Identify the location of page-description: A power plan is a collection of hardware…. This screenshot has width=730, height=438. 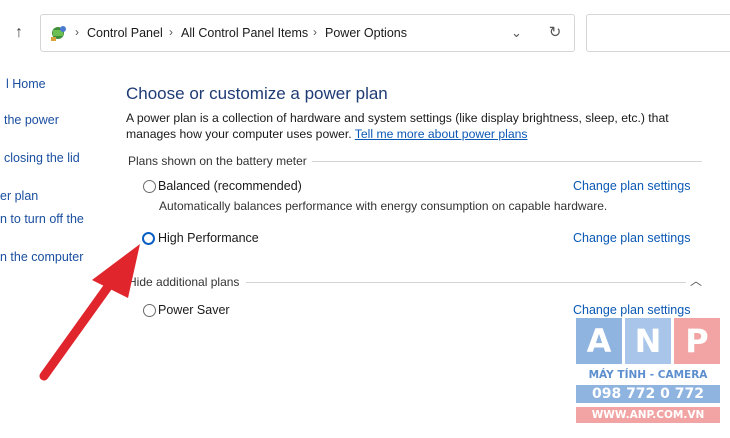
(421, 126).